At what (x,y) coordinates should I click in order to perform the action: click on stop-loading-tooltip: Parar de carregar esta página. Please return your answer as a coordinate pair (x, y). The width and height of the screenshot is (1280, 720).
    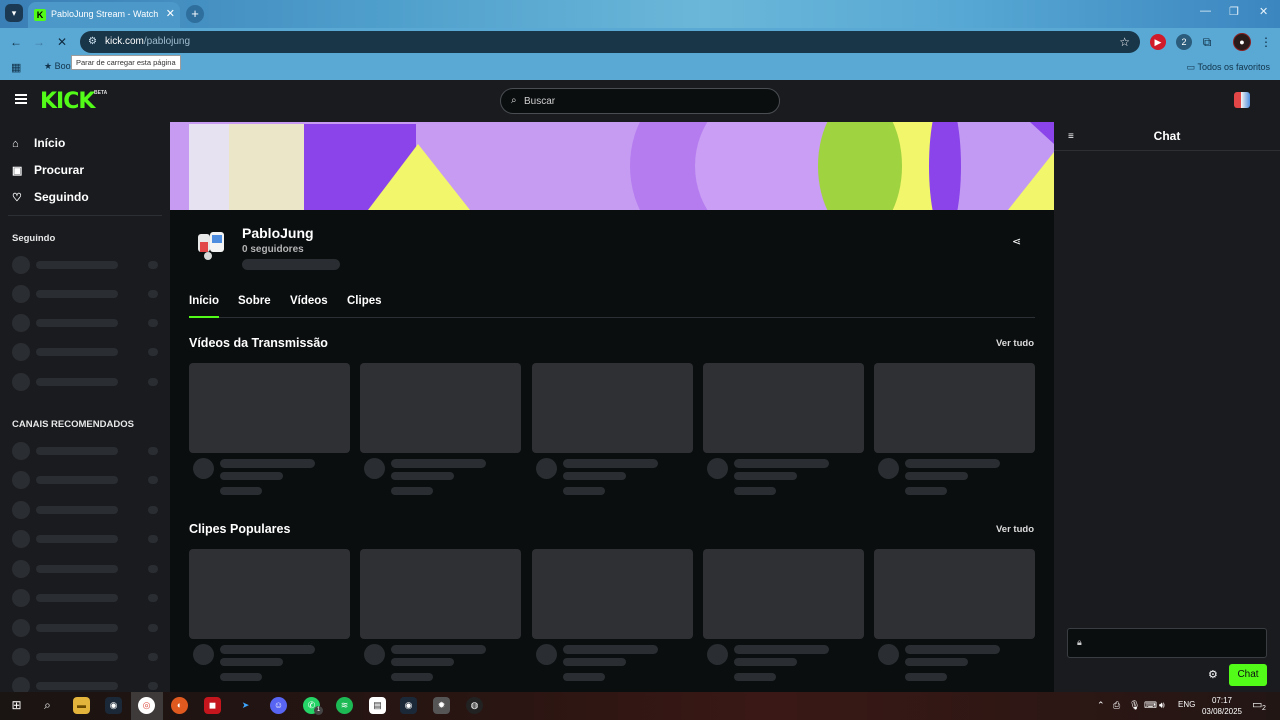
    Looking at the image, I should click on (126, 62).